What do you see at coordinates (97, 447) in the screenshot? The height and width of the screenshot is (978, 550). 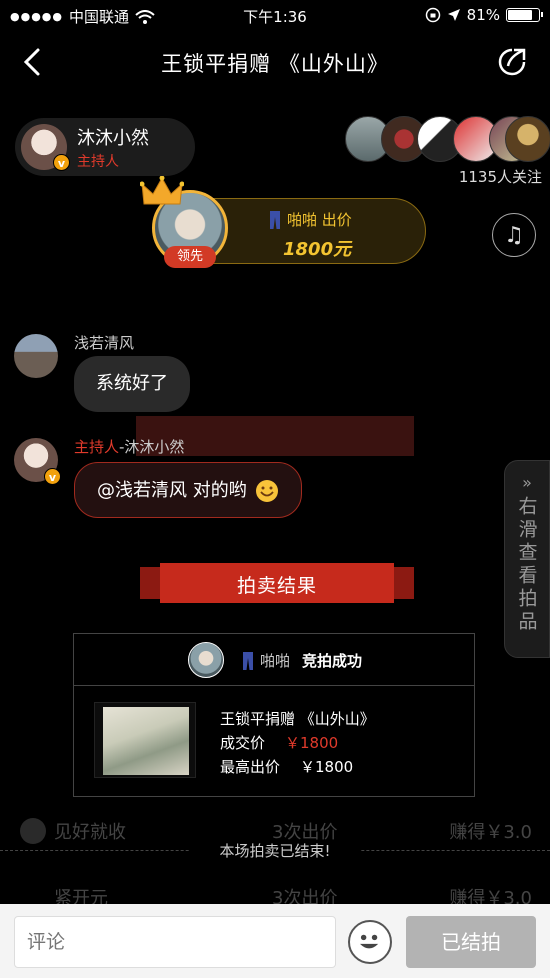 I see `sender-role: 主持人` at bounding box center [97, 447].